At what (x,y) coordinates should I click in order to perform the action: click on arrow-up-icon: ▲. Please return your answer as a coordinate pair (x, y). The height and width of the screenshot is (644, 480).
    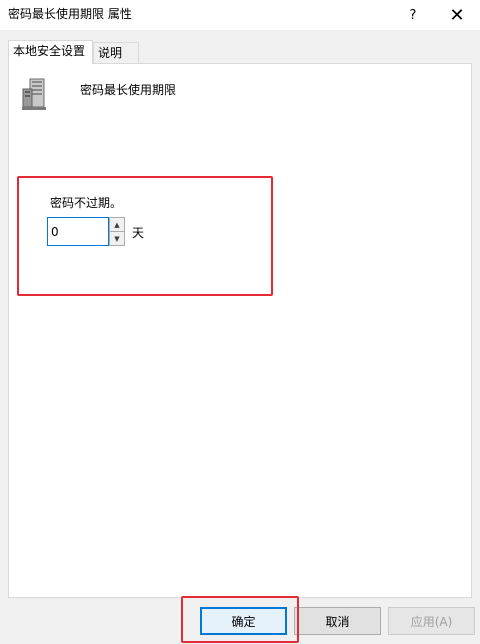
    Looking at the image, I should click on (117, 224).